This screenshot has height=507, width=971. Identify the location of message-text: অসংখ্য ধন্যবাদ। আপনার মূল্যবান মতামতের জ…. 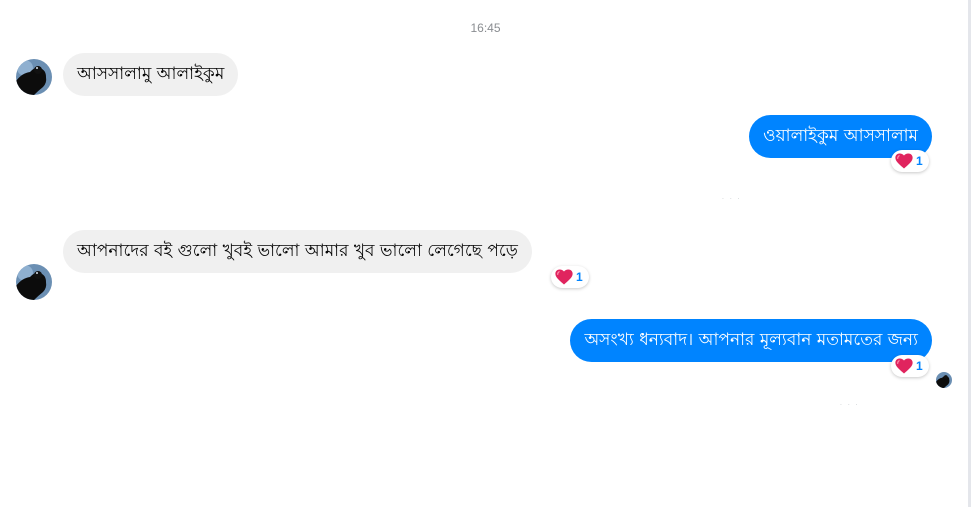
(751, 340).